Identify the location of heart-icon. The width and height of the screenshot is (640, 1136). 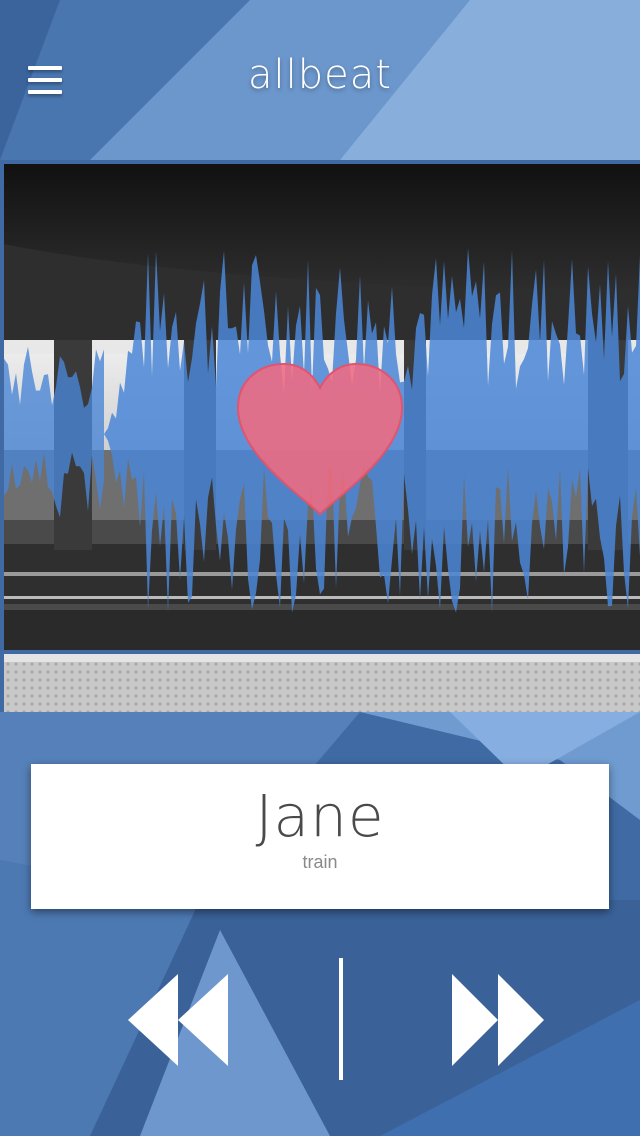
(320, 442).